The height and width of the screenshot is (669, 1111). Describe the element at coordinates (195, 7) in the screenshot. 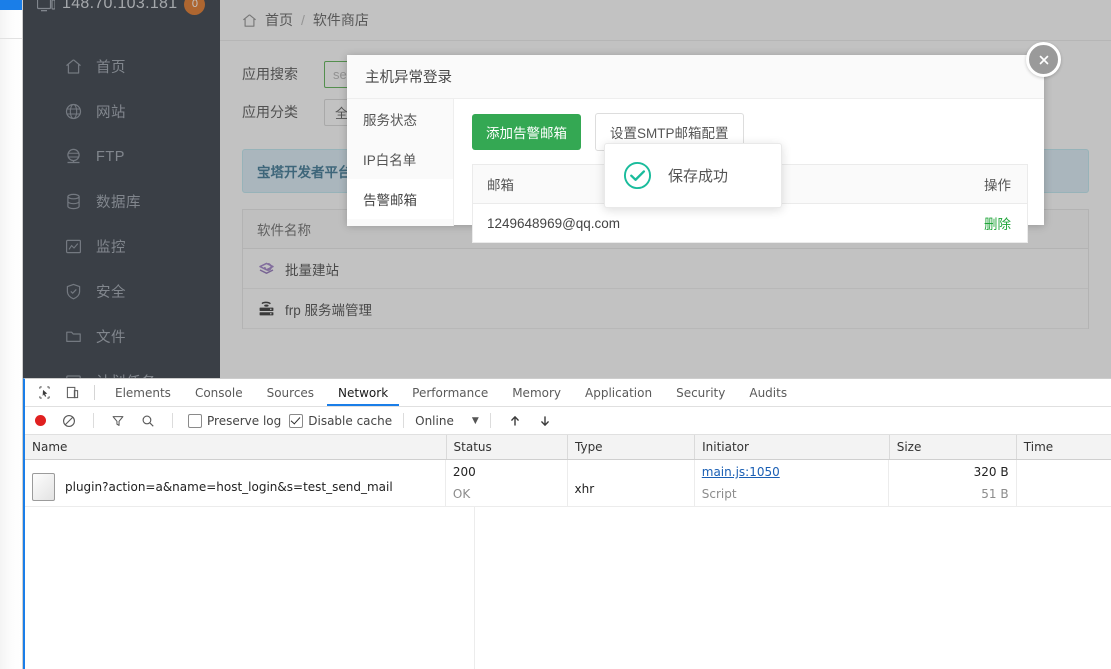

I see `notification-badge: 0` at that location.